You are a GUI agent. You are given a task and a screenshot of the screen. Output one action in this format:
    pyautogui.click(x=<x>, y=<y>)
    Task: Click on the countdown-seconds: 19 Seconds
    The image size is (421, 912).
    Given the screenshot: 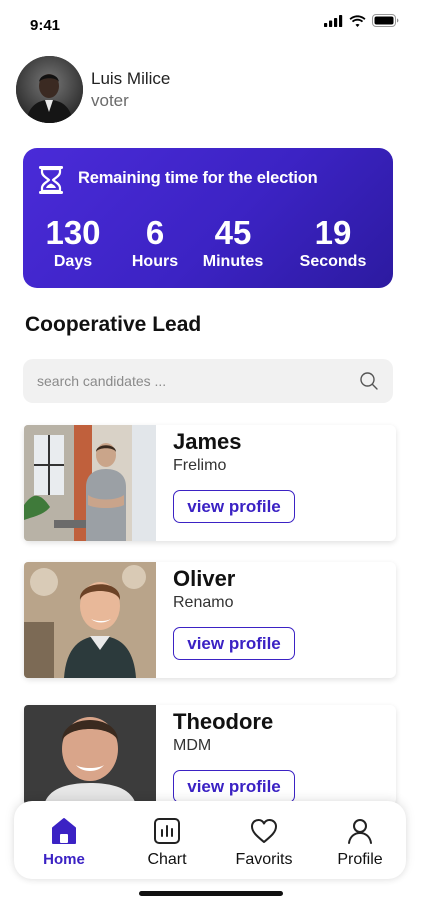 What is the action you would take?
    pyautogui.click(x=333, y=244)
    